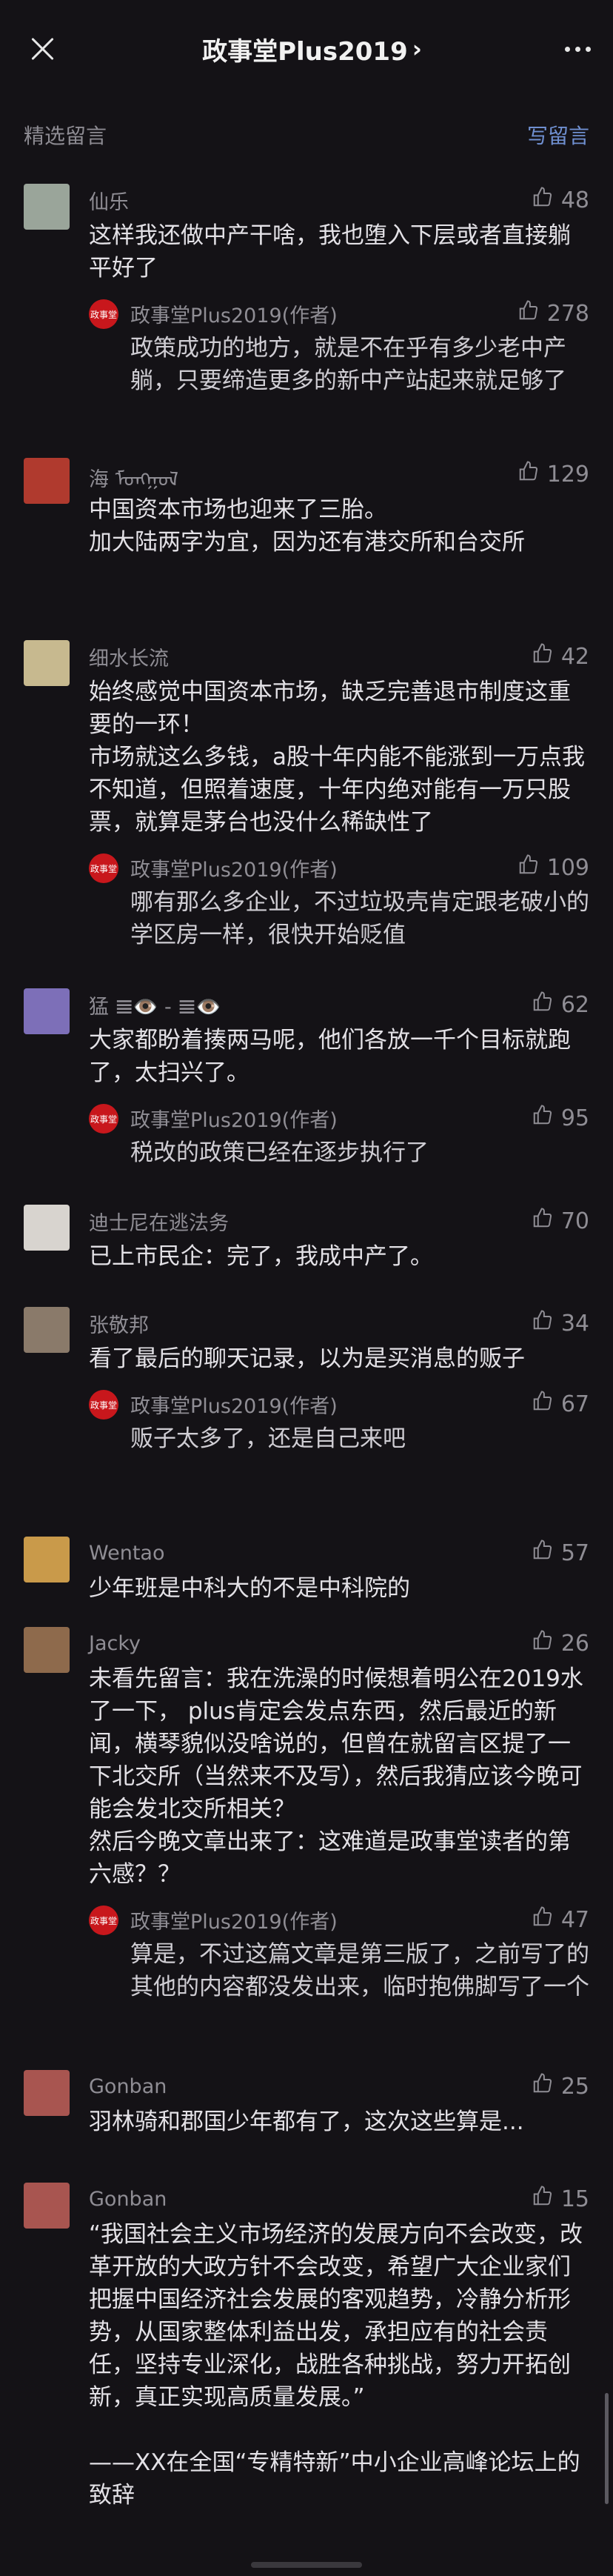  I want to click on like-count: 48, so click(574, 200).